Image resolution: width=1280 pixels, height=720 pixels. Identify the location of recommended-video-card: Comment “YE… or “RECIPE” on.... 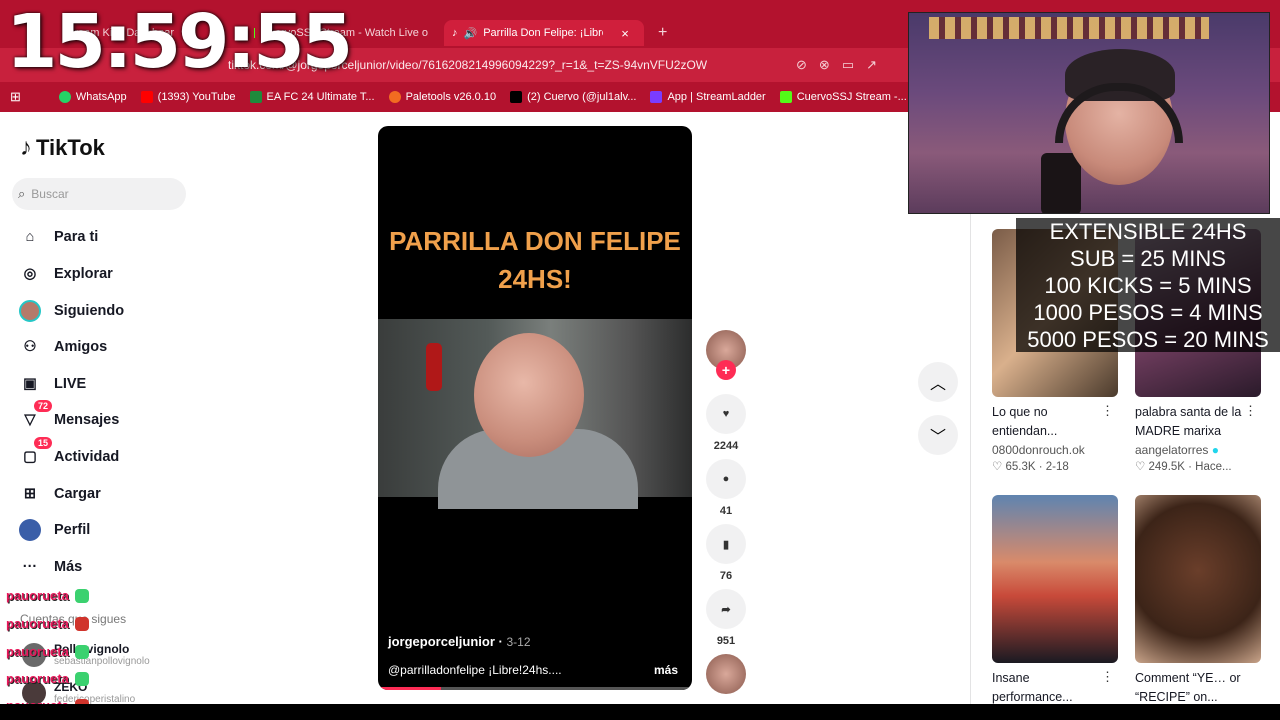
(1198, 601).